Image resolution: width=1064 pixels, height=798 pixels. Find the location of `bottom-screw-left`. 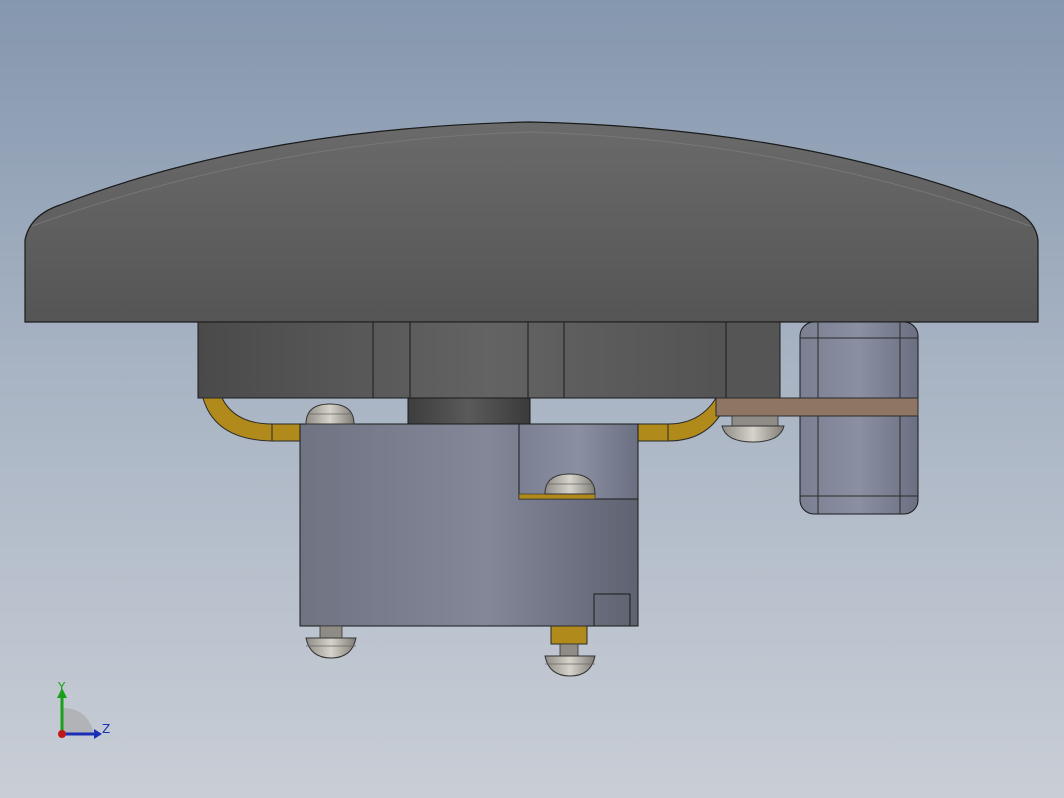

bottom-screw-left is located at coordinates (331, 642).